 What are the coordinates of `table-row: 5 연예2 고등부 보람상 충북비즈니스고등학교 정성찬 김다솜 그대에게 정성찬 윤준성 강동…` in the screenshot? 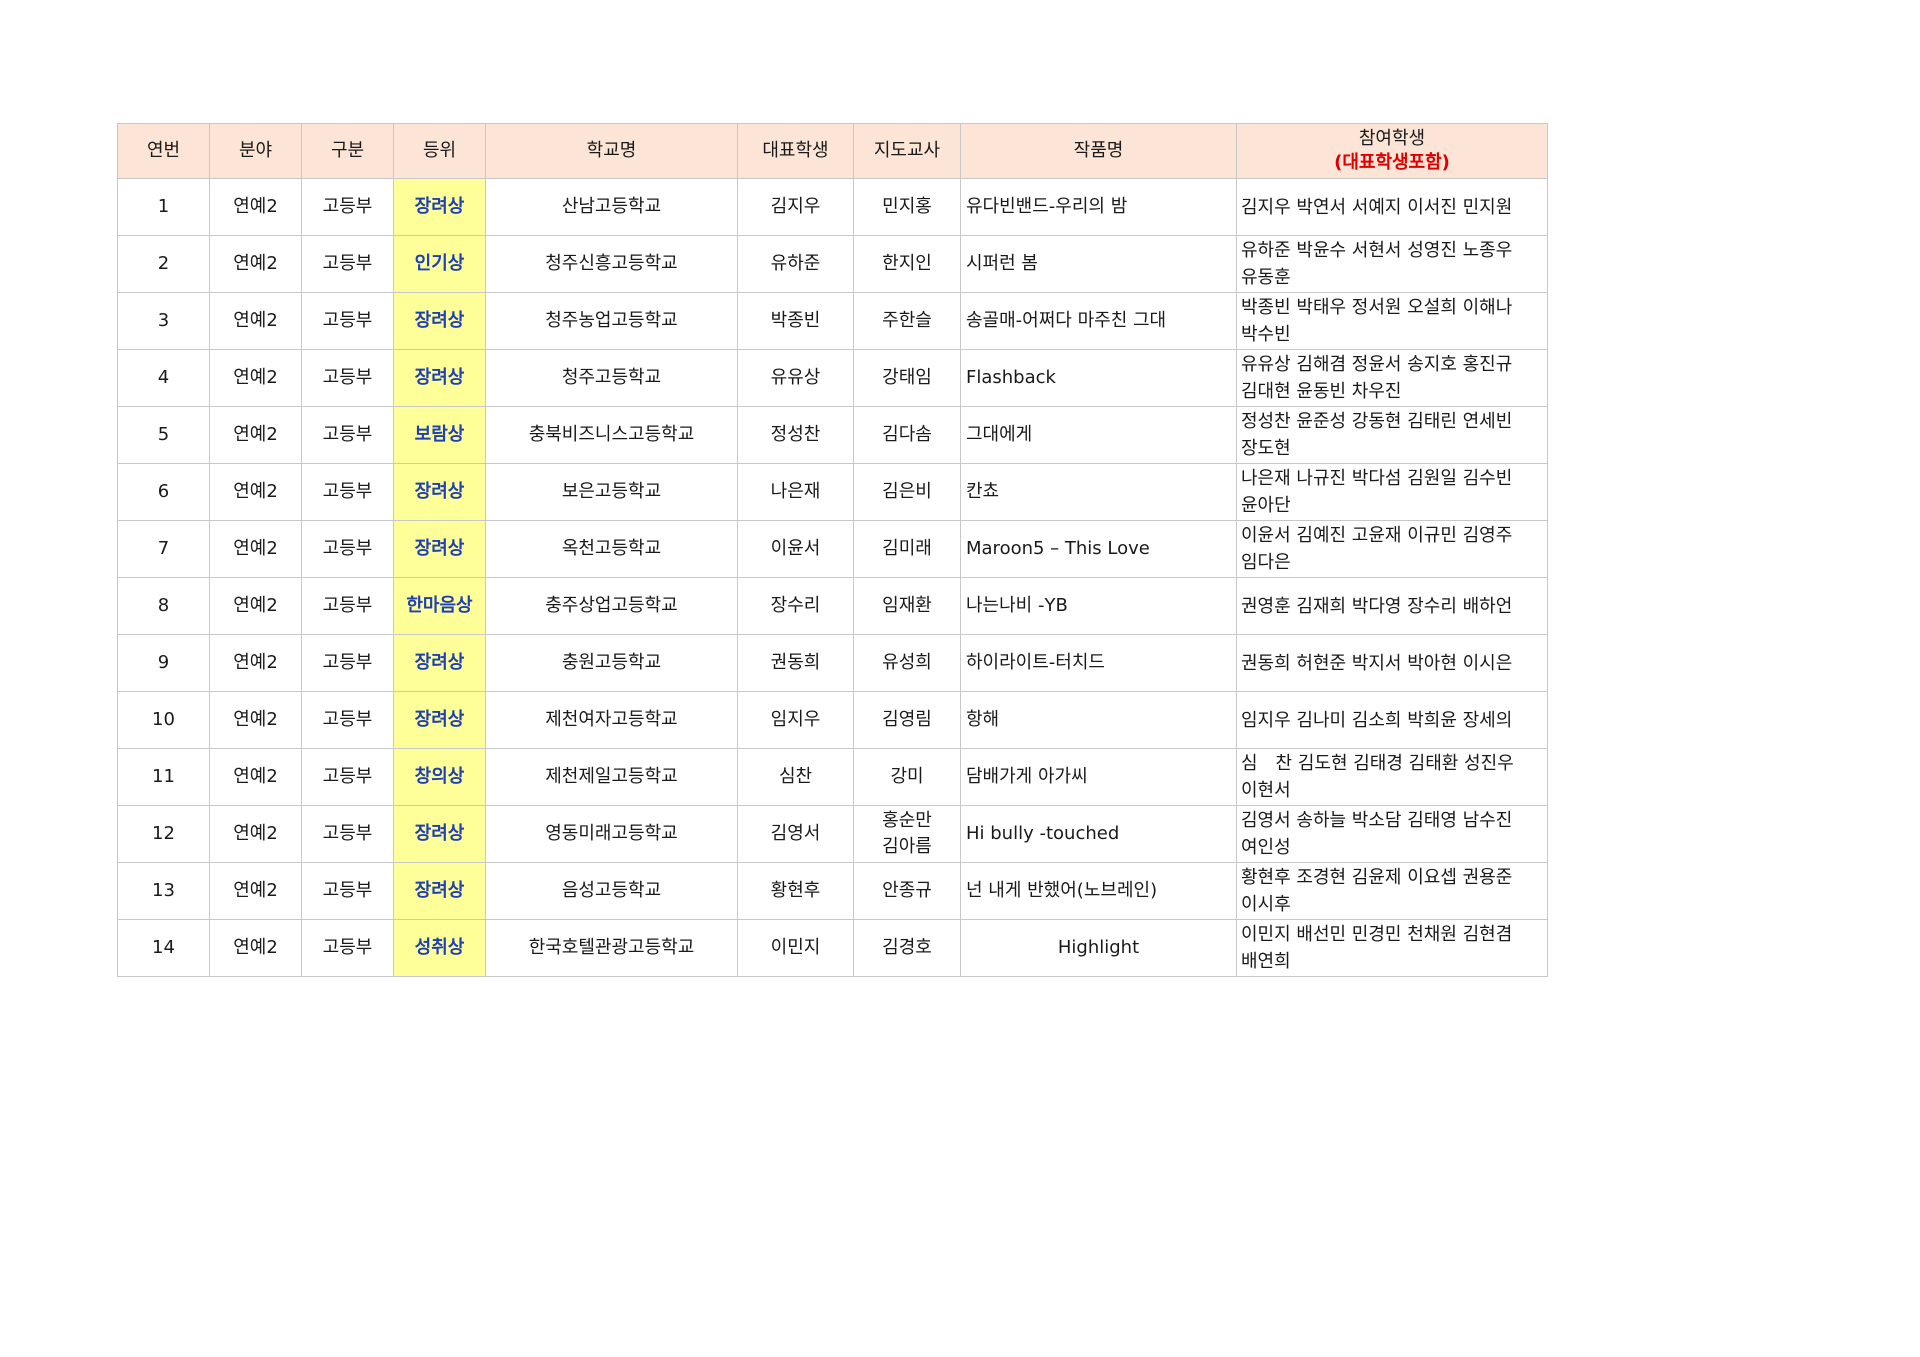 It's located at (832, 435).